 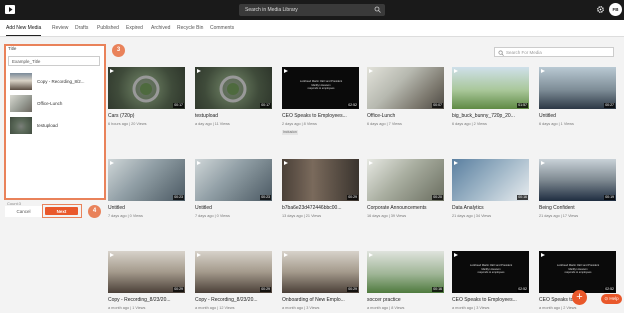 I want to click on tab-review: Review, so click(x=60, y=28).